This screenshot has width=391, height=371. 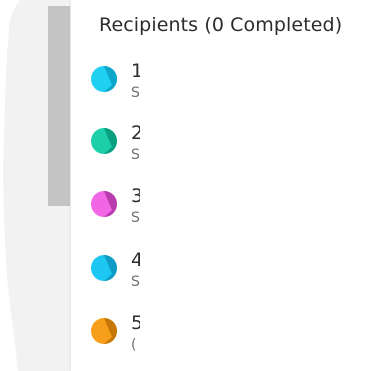 I want to click on recipient-number: 4, so click(x=135, y=260).